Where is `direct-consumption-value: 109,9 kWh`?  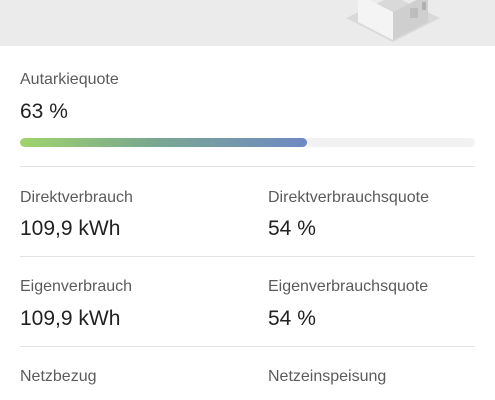
direct-consumption-value: 109,9 kWh is located at coordinates (70, 228).